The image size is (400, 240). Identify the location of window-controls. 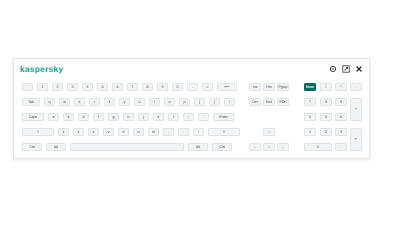
(346, 69).